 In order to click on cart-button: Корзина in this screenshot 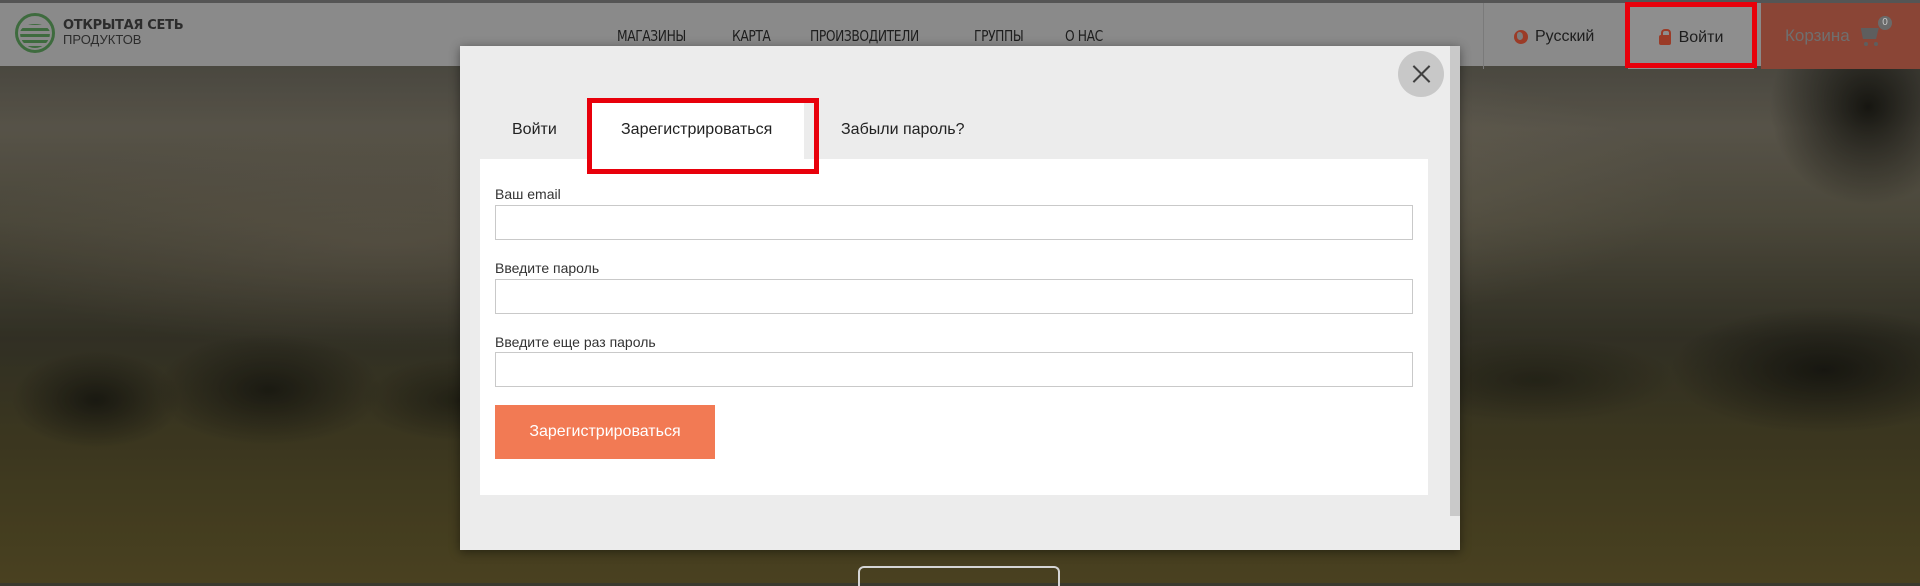, I will do `click(1840, 36)`.